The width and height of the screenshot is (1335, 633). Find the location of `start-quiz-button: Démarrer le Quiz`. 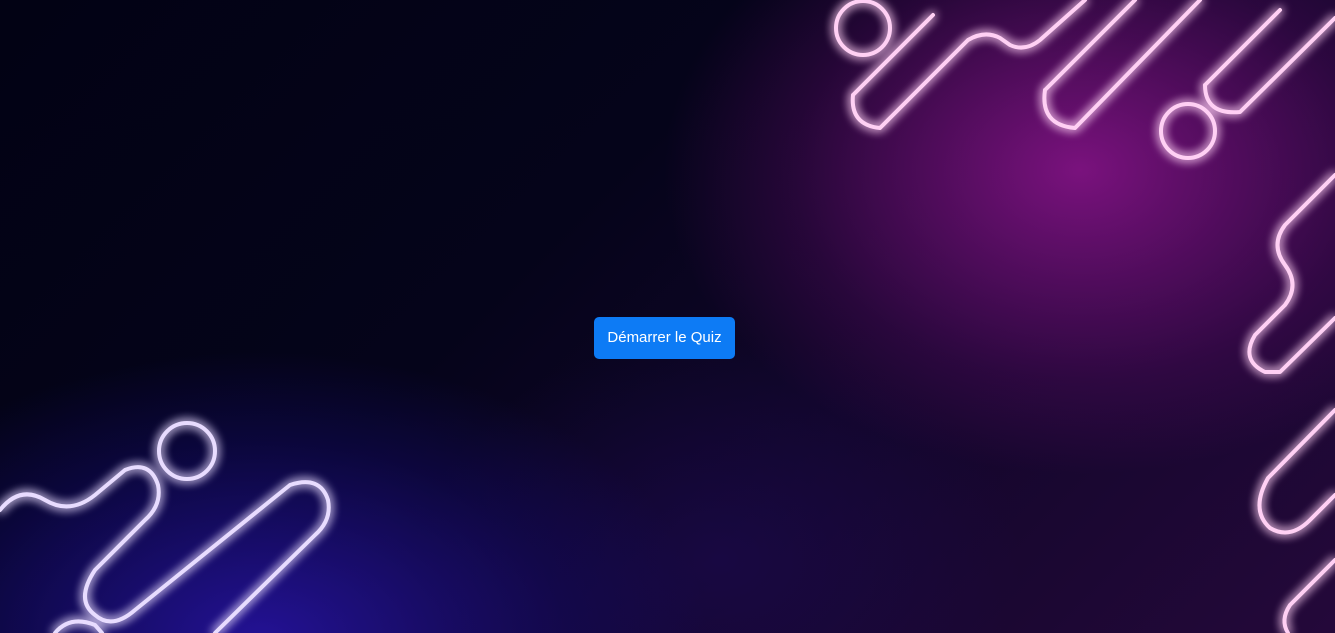

start-quiz-button: Démarrer le Quiz is located at coordinates (664, 338).